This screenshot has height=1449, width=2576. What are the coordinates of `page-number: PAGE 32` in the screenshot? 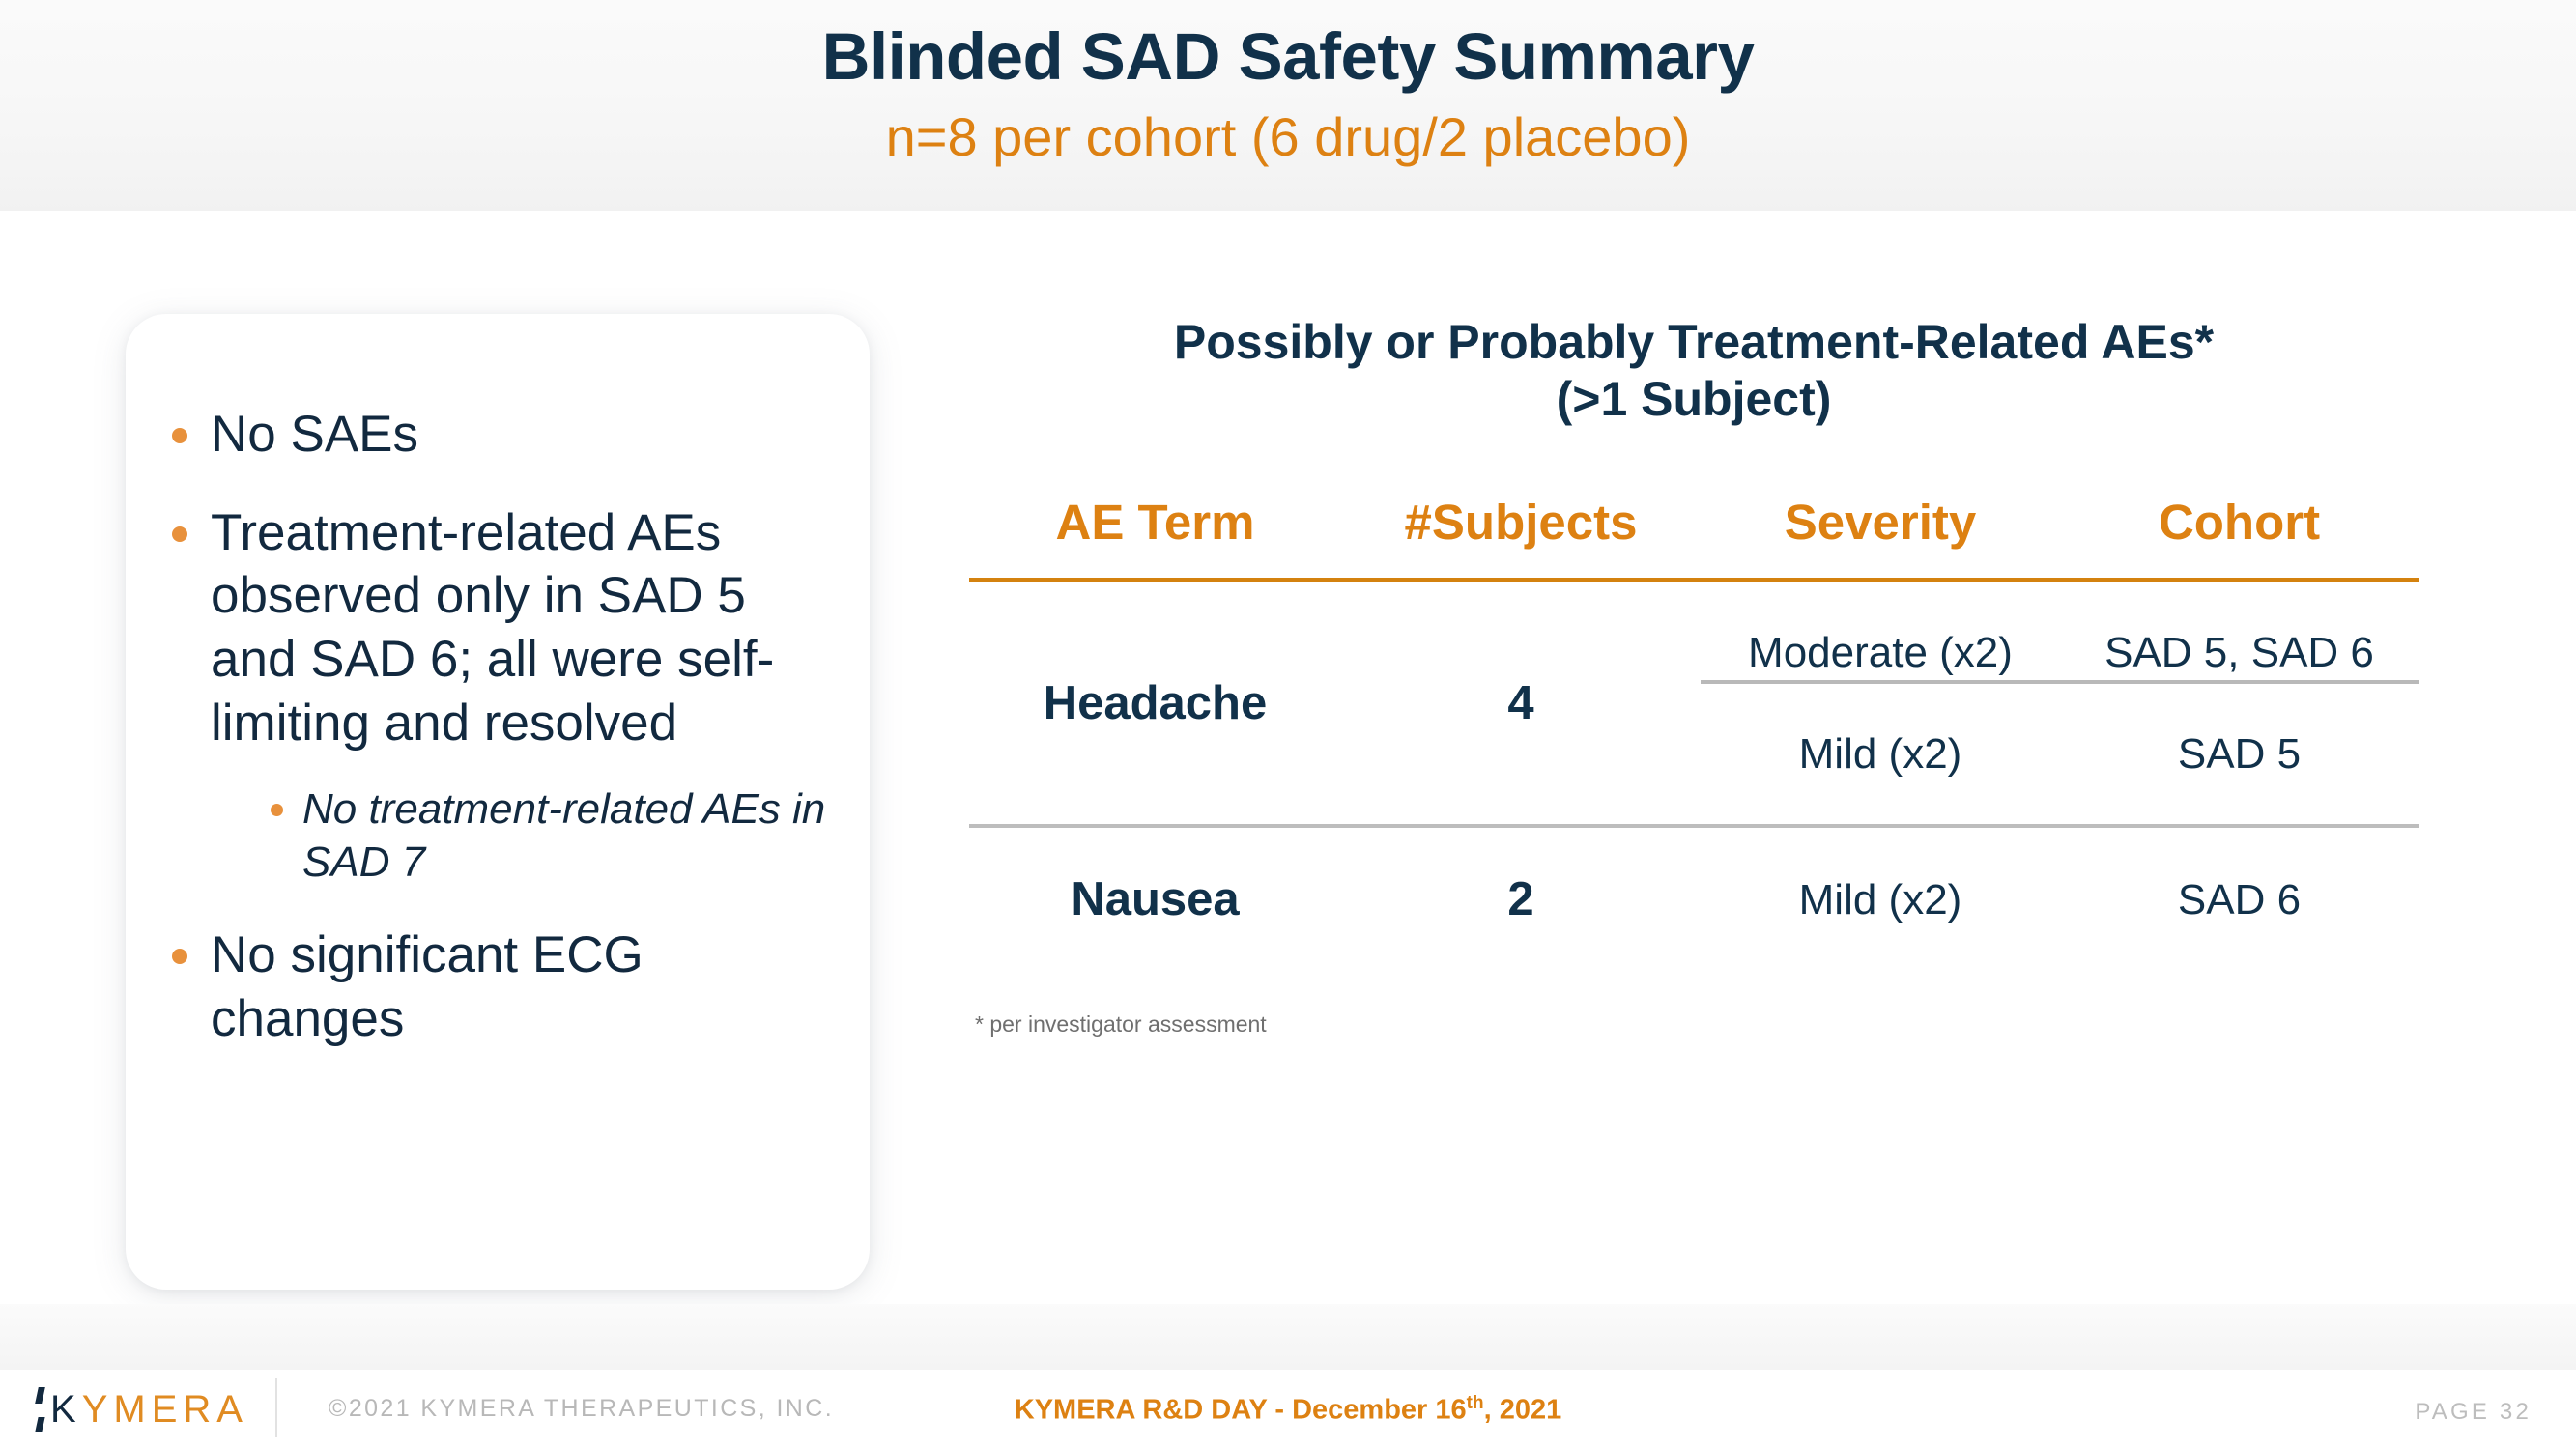 It's located at (2474, 1412).